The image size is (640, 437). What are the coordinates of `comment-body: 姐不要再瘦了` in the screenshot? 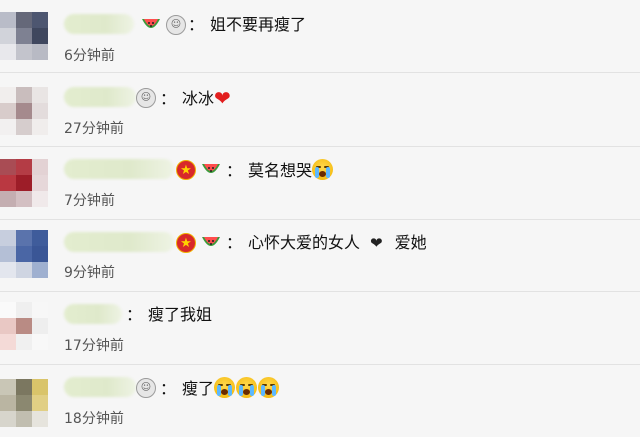 It's located at (258, 24).